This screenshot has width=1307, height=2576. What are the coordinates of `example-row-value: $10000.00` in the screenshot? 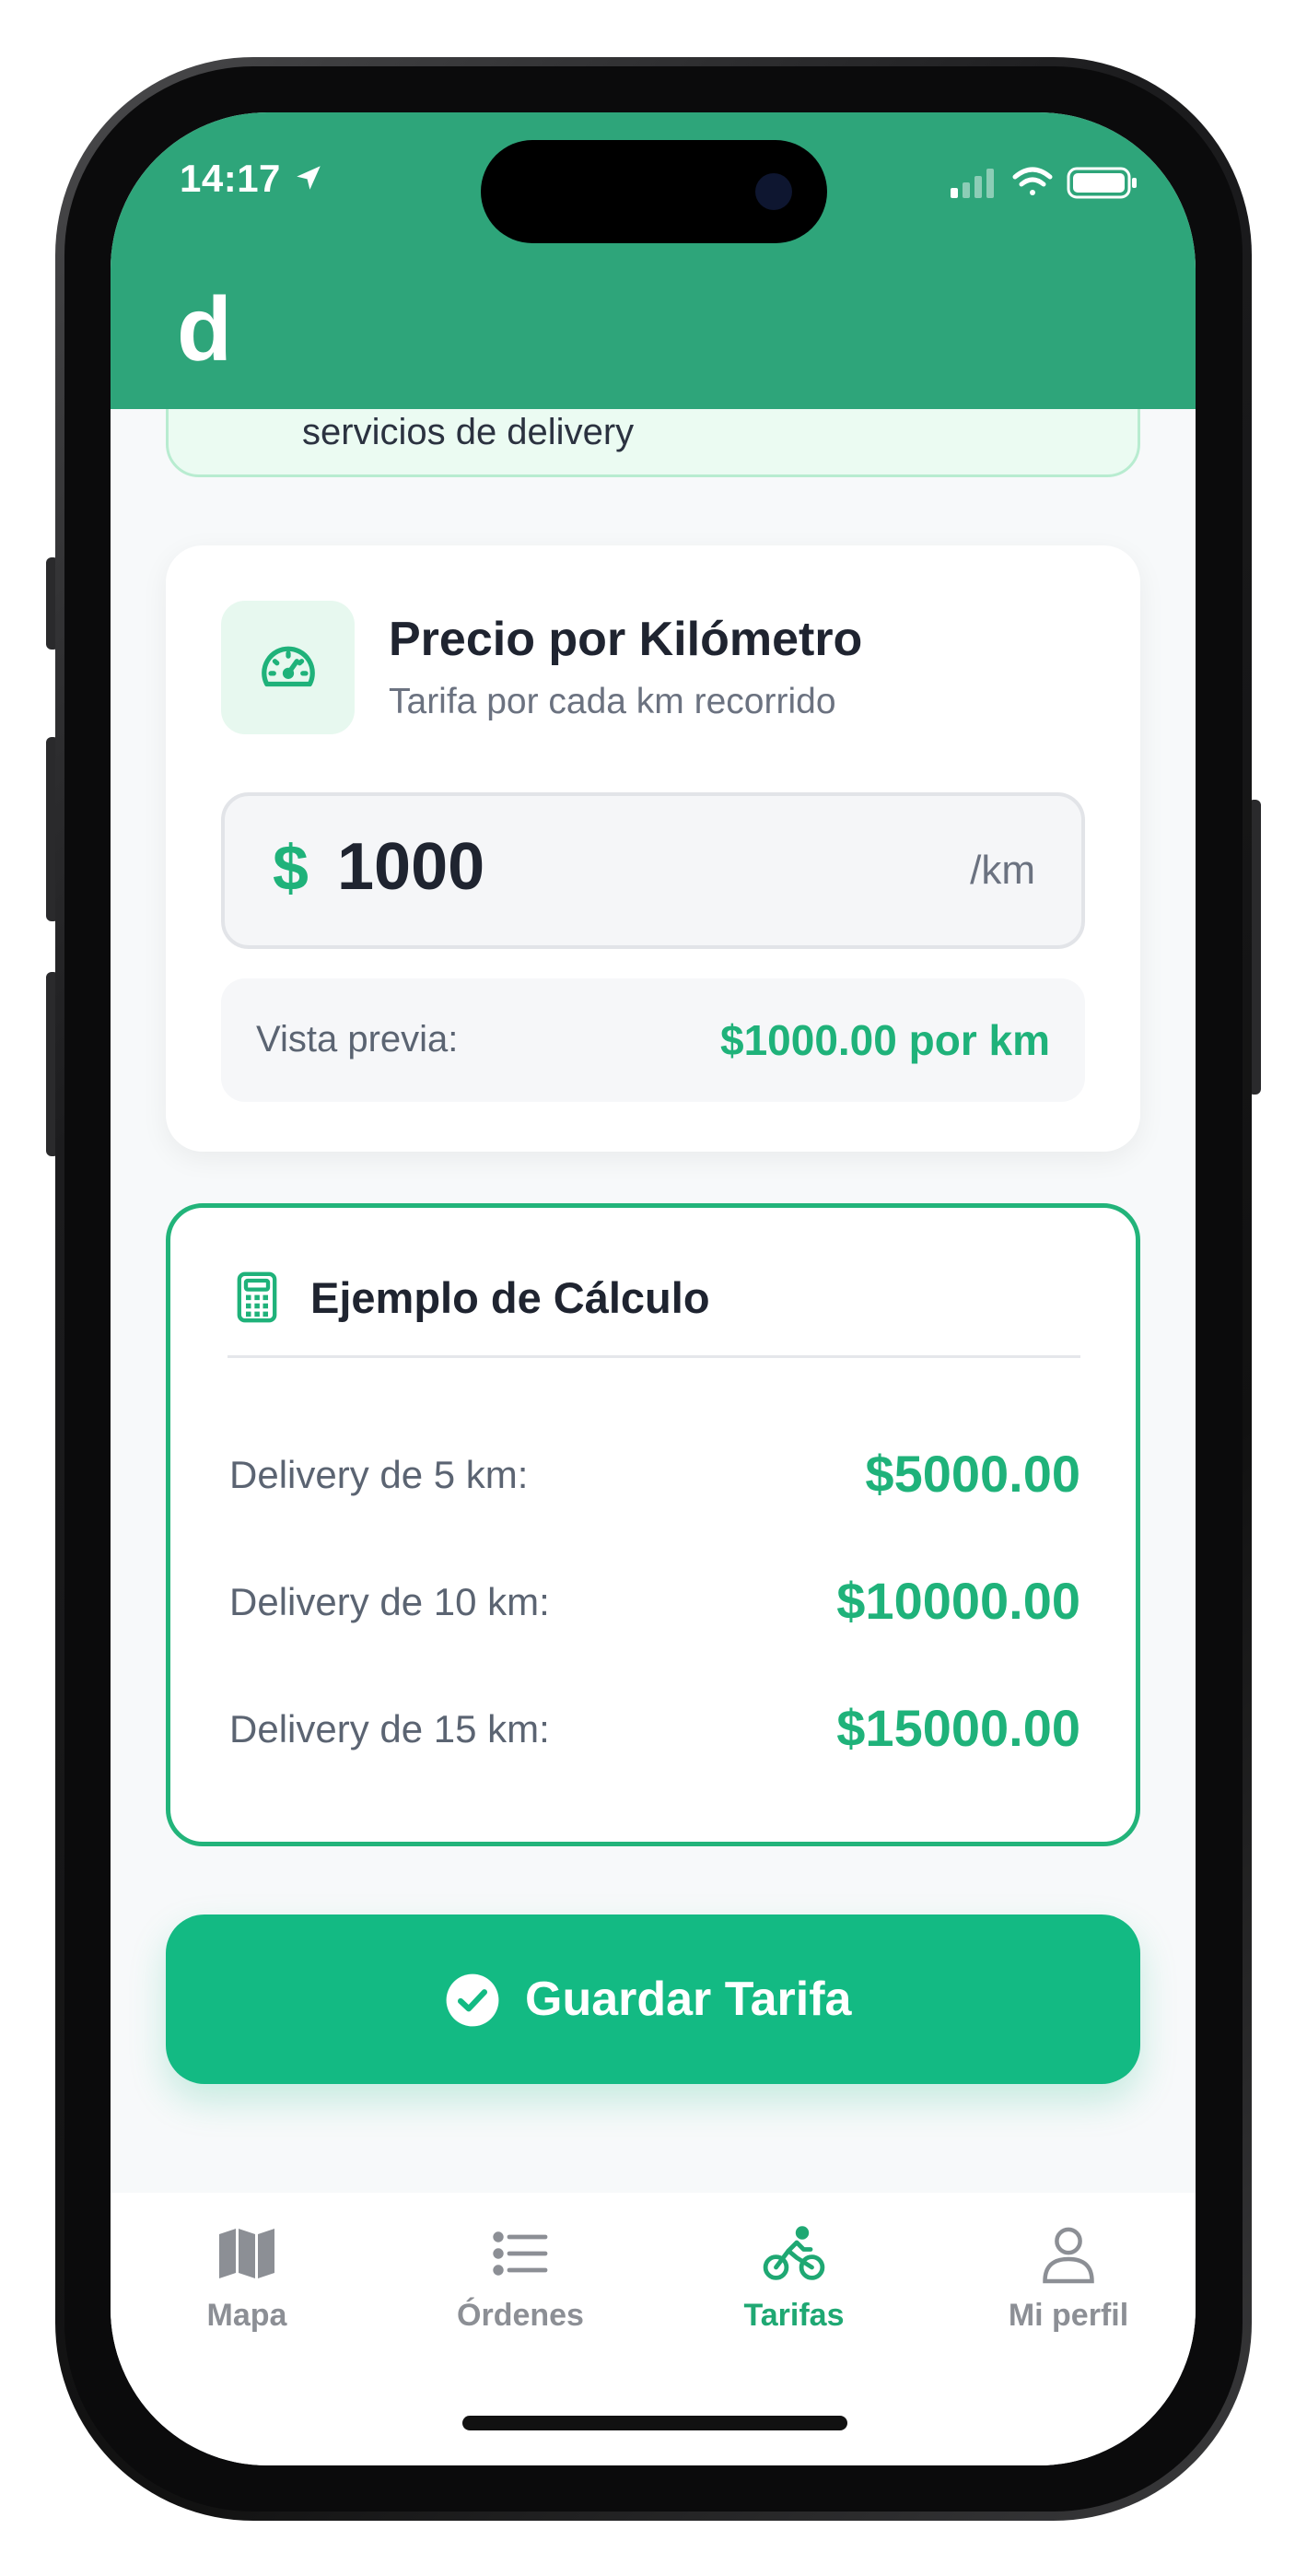 It's located at (958, 1601).